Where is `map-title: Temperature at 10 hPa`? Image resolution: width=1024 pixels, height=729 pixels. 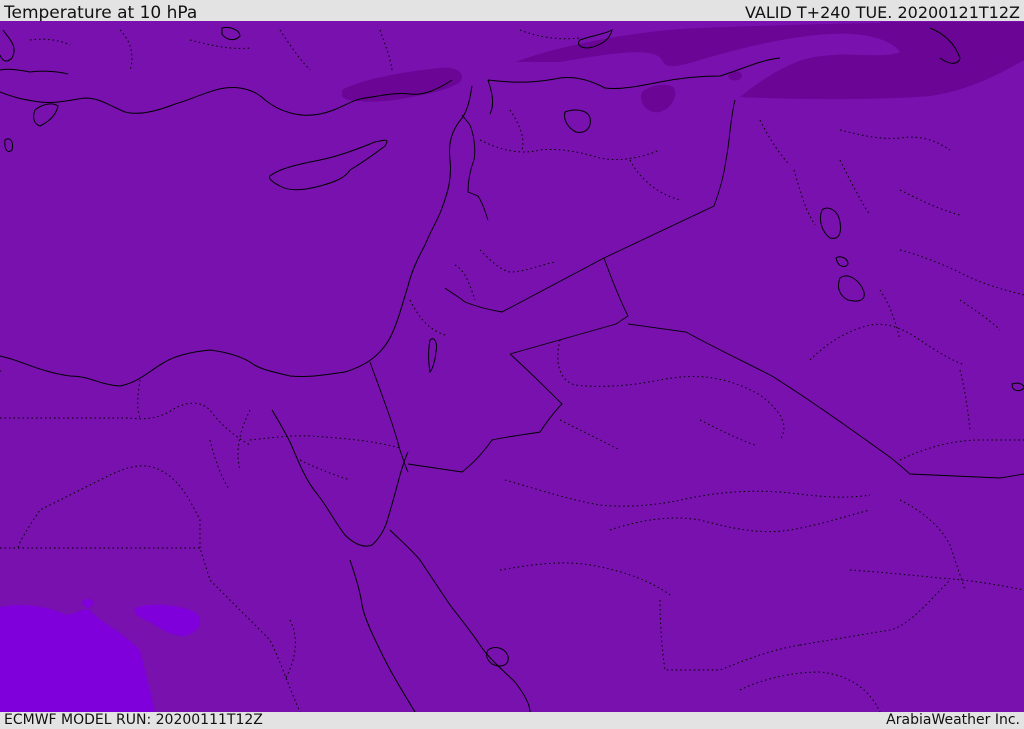 map-title: Temperature at 10 hPa is located at coordinates (101, 13).